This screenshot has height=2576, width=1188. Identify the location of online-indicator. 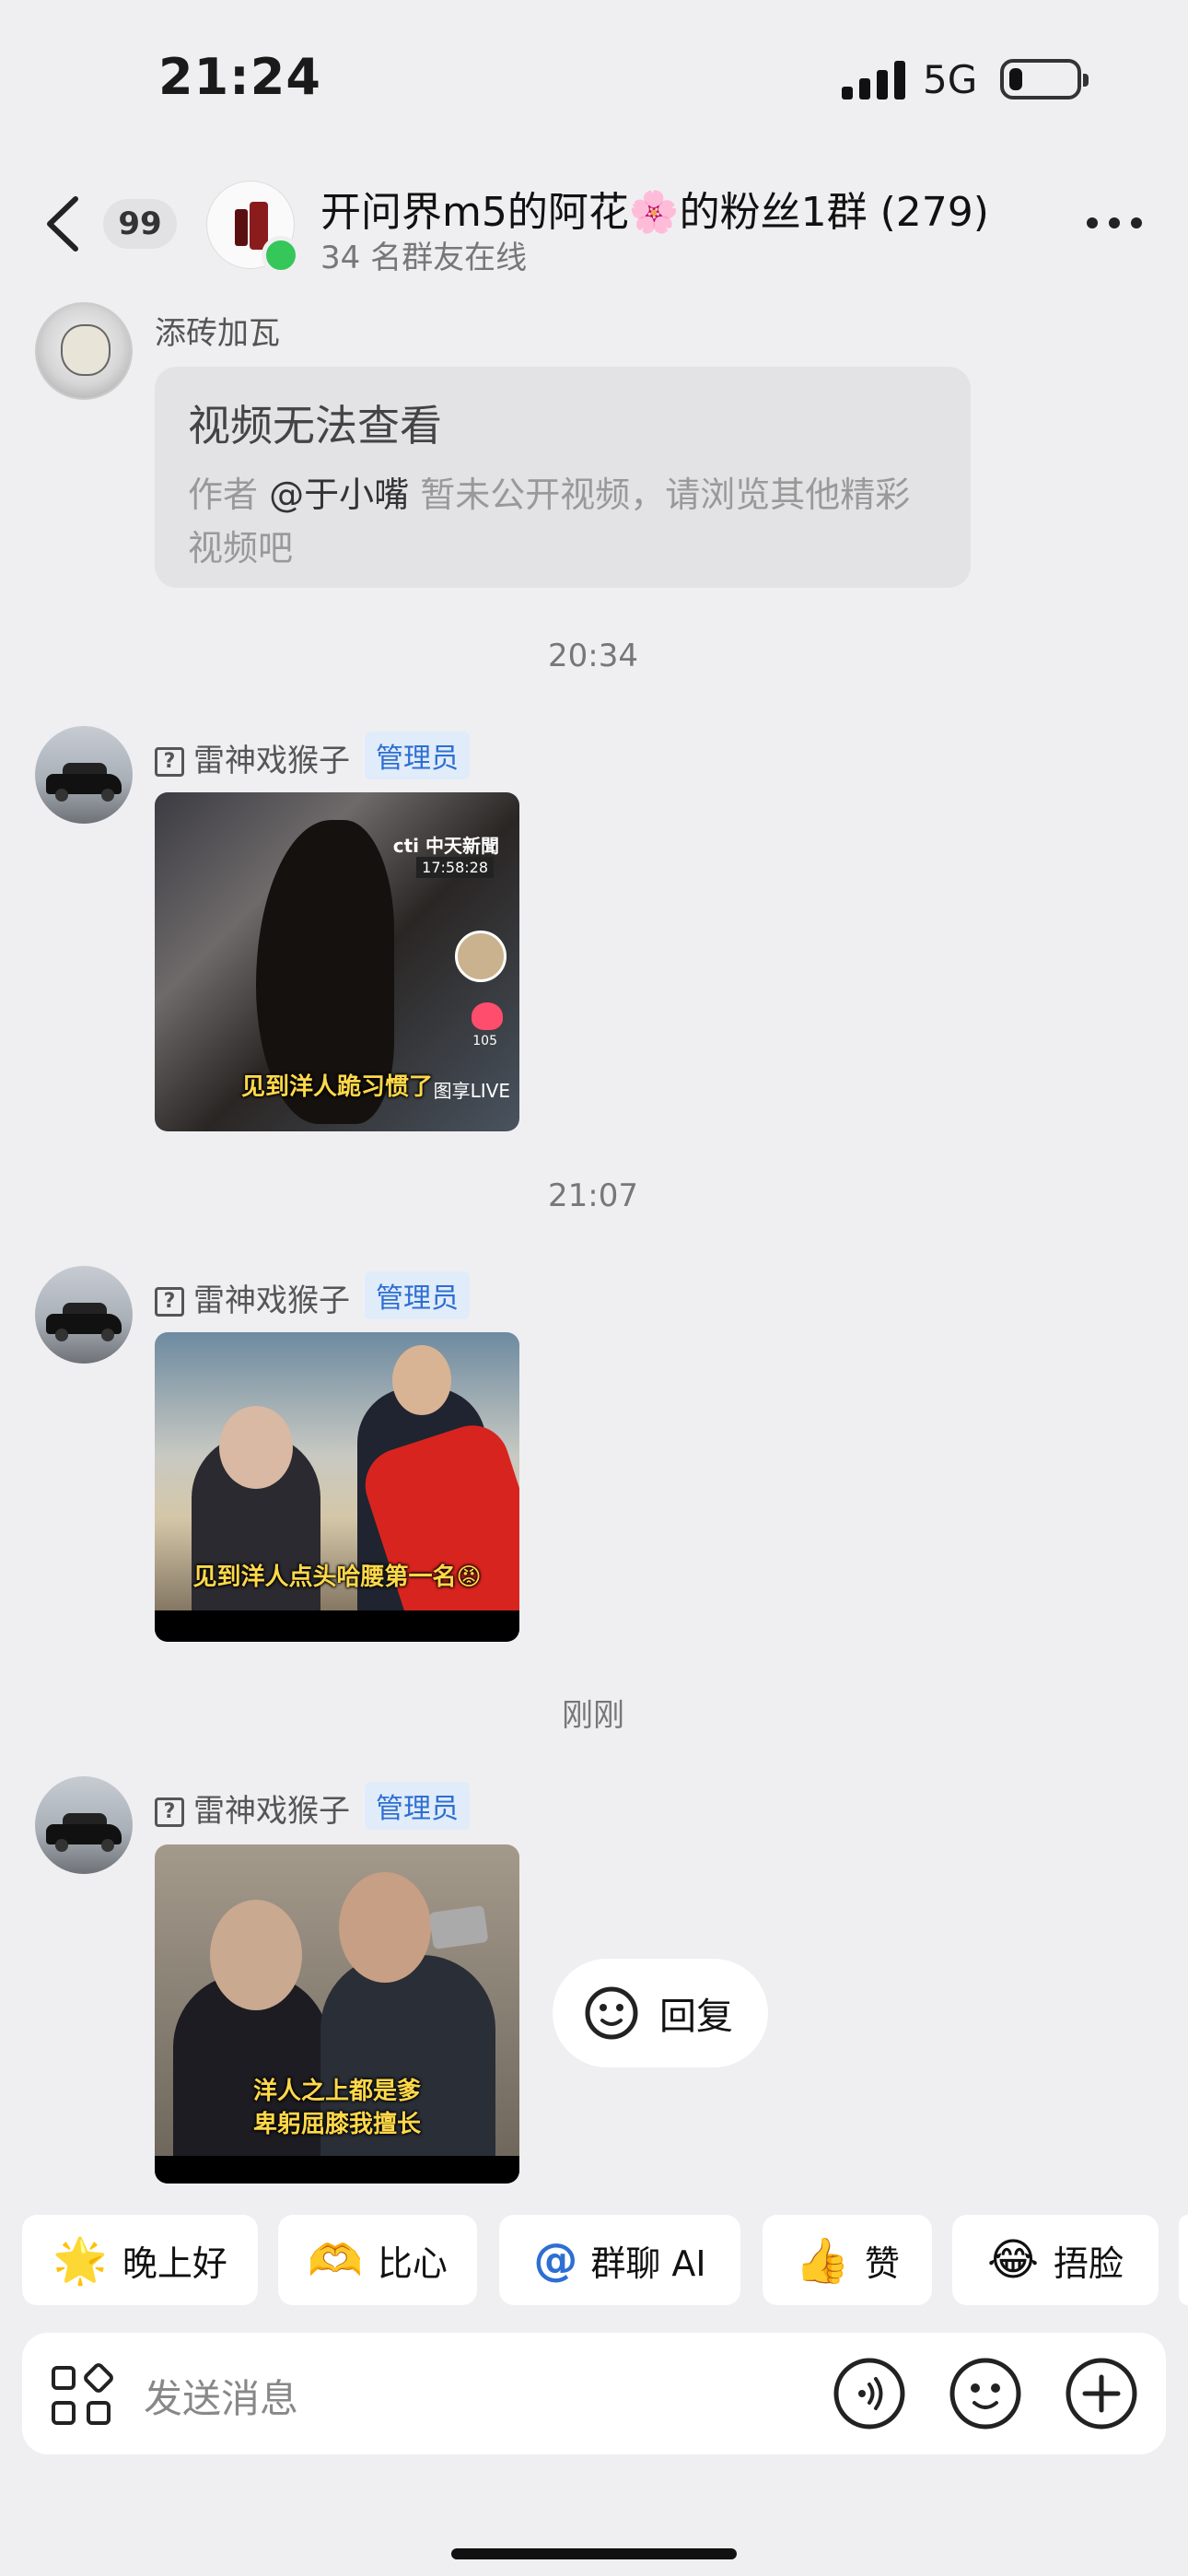
(281, 256).